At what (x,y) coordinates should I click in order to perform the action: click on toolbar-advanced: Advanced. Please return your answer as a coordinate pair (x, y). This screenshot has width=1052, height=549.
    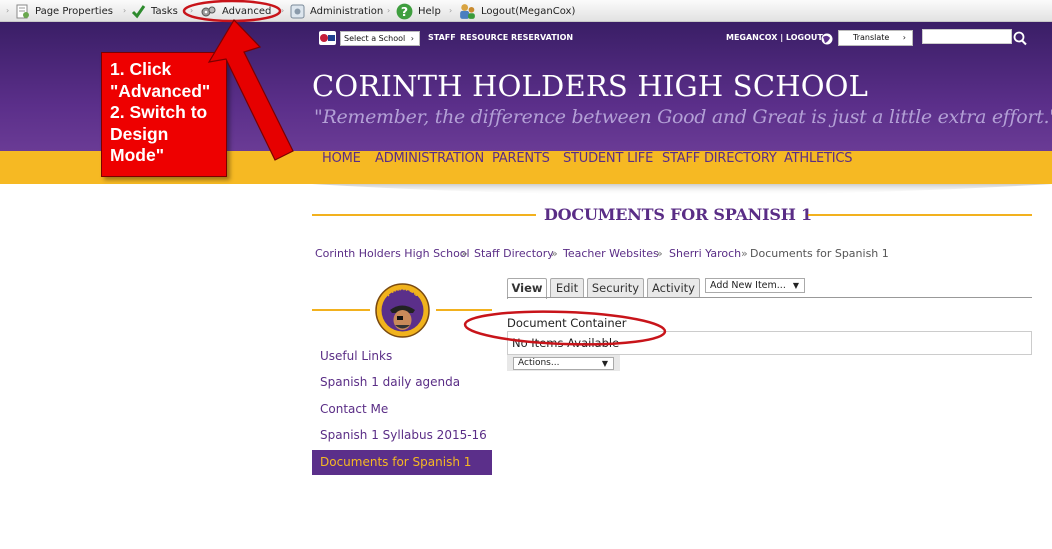
    Looking at the image, I should click on (235, 11).